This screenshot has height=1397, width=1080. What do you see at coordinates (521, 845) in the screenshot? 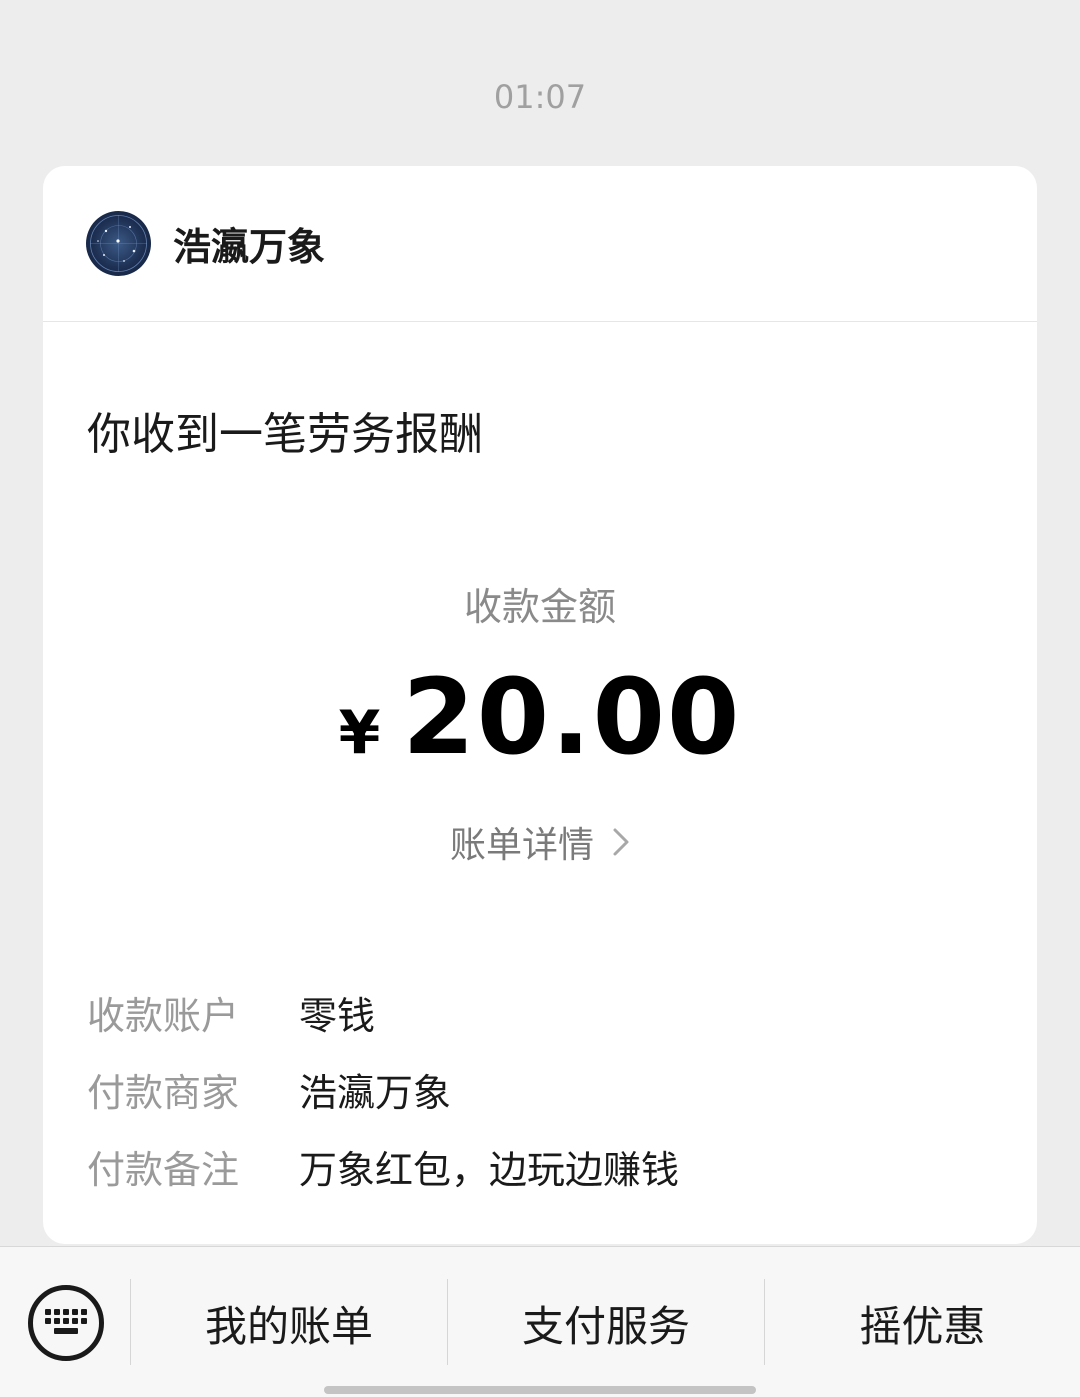
I see `bill-details-label: 账单详情` at bounding box center [521, 845].